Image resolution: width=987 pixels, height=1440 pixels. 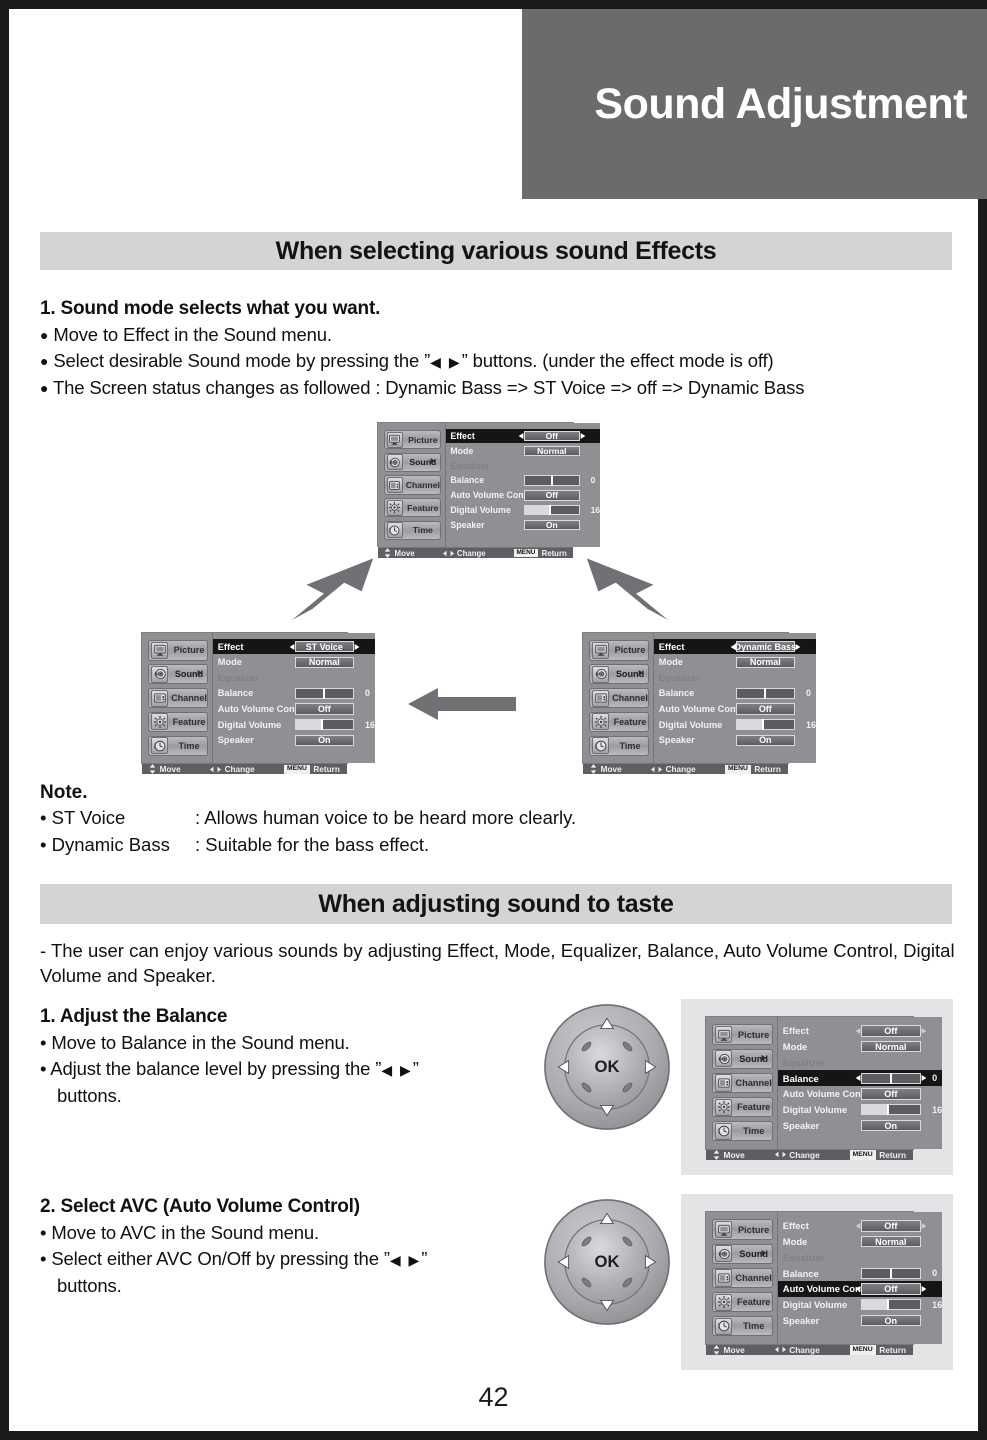 I want to click on dpad-avc: OK, so click(x=607, y=1262).